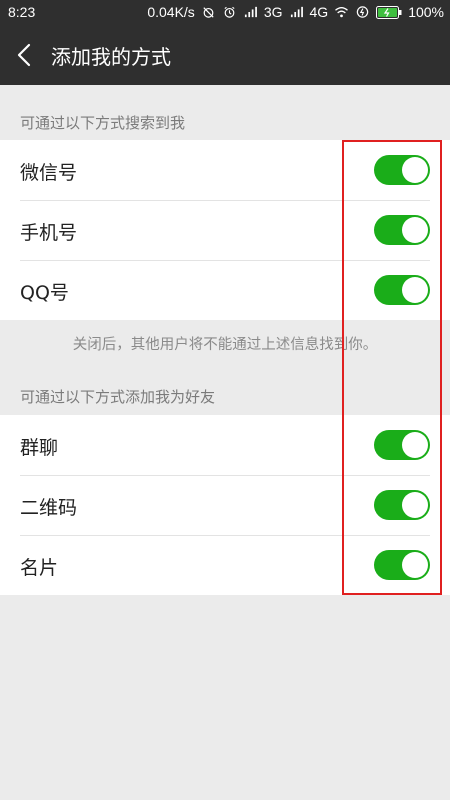 The image size is (450, 800). Describe the element at coordinates (225, 290) in the screenshot. I see `setting-row-qq: QQ号` at that location.